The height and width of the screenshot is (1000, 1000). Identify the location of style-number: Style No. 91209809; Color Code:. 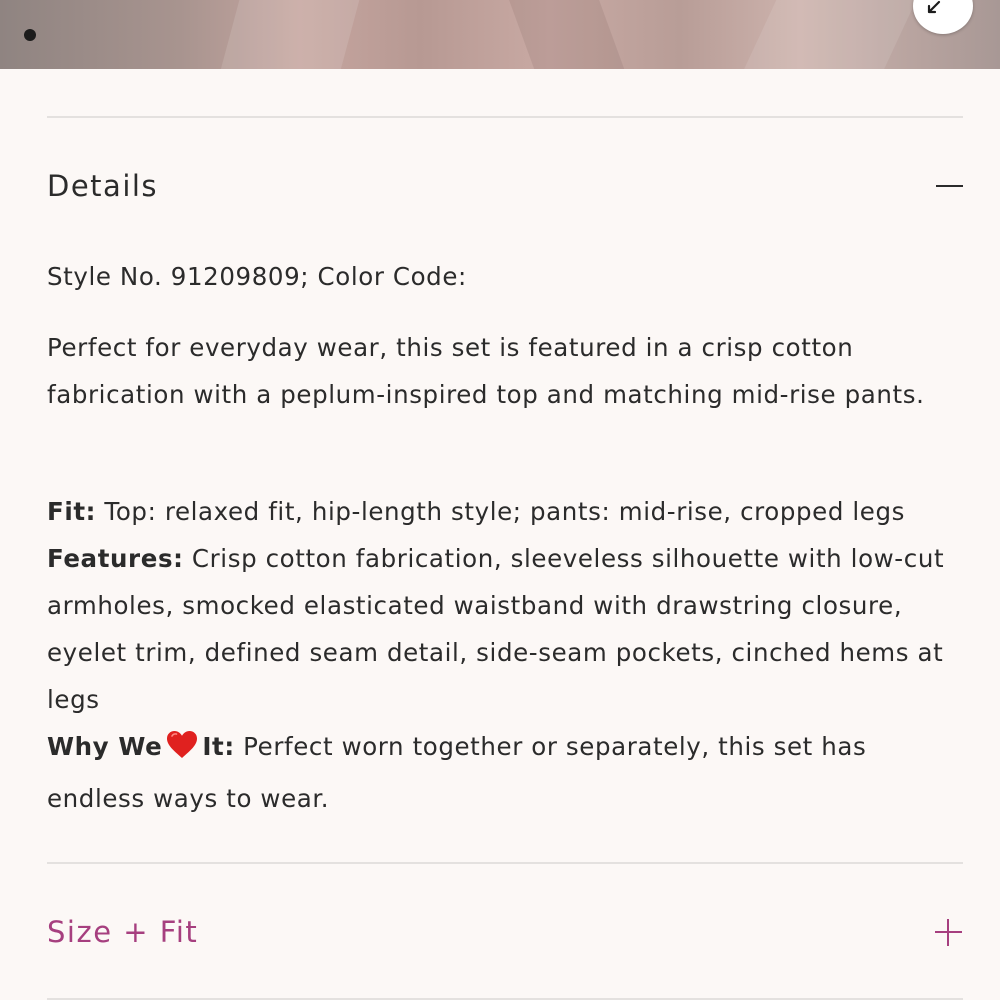
(257, 276).